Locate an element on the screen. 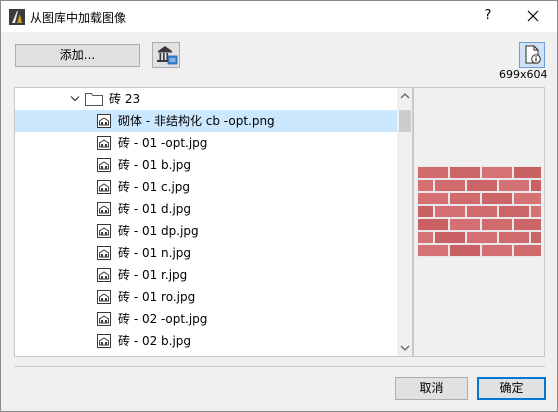  scroll-up-arrow-icon is located at coordinates (405, 96).